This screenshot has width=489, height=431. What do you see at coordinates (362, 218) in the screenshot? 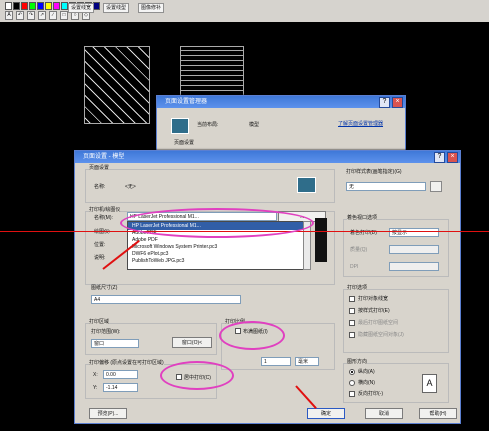
I see `shaded-viewport-section: 着色视口选项` at bounding box center [362, 218].